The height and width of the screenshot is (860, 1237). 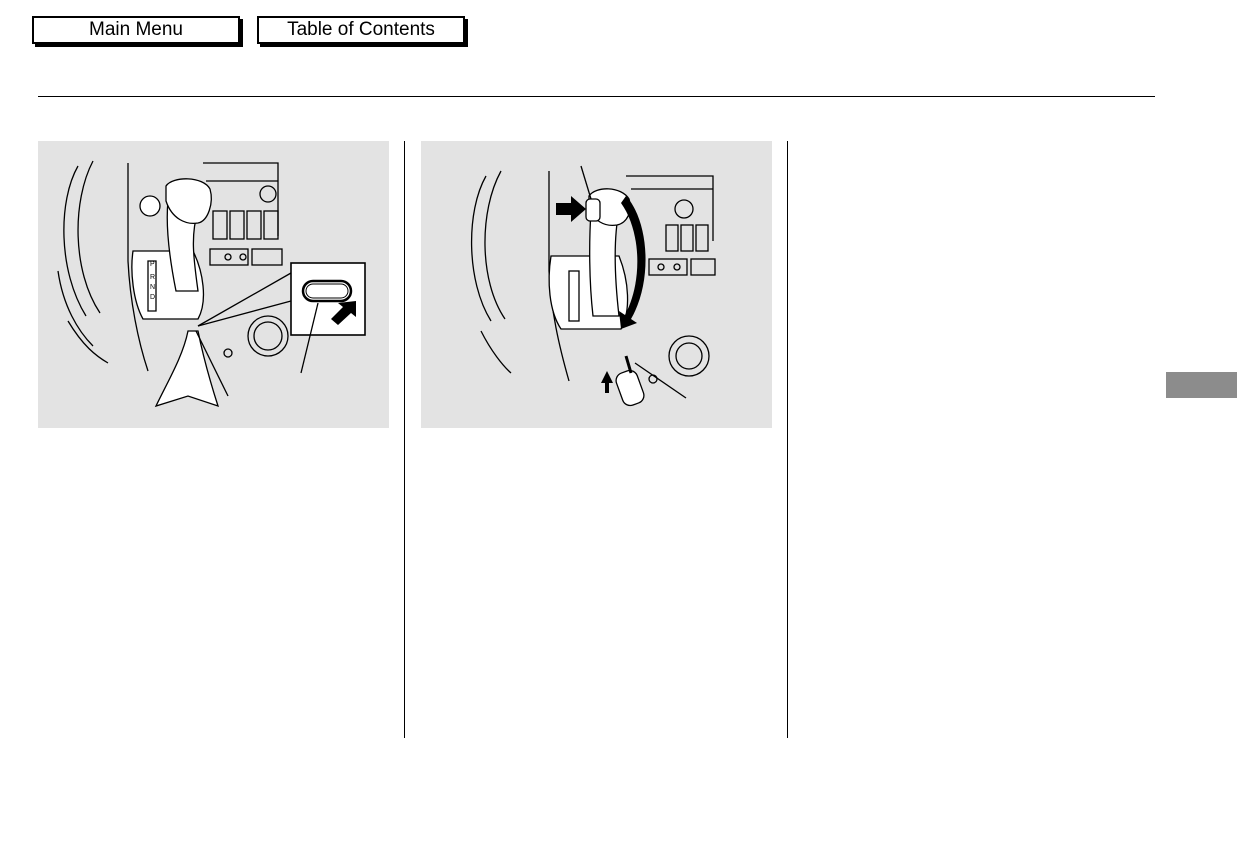 What do you see at coordinates (136, 30) in the screenshot?
I see `main-menu-button: Main Menu` at bounding box center [136, 30].